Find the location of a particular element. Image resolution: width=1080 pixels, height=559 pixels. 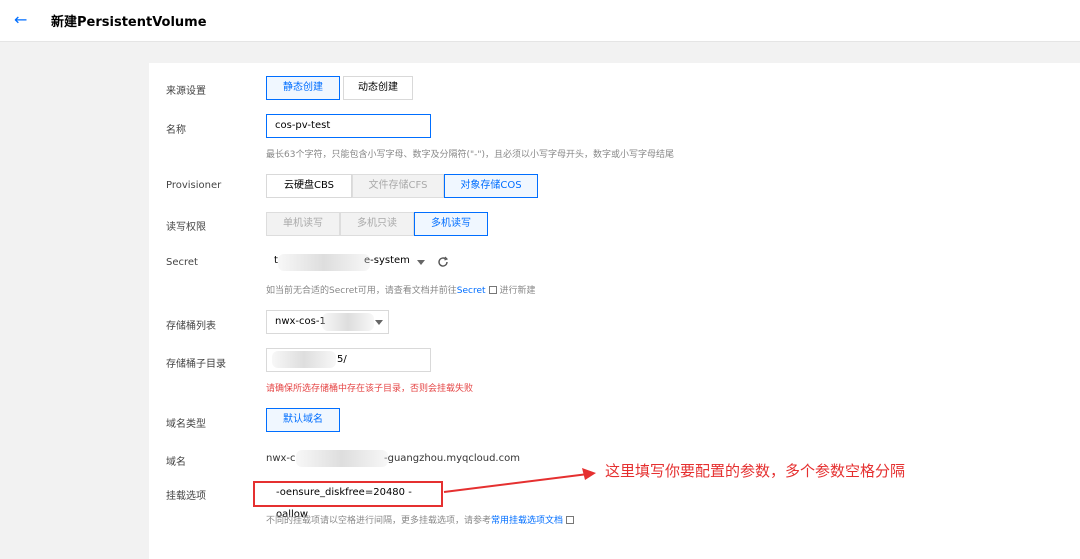

annotation-text: 这里填写你要配置的参数，多个参数空格分隔 is located at coordinates (755, 471).